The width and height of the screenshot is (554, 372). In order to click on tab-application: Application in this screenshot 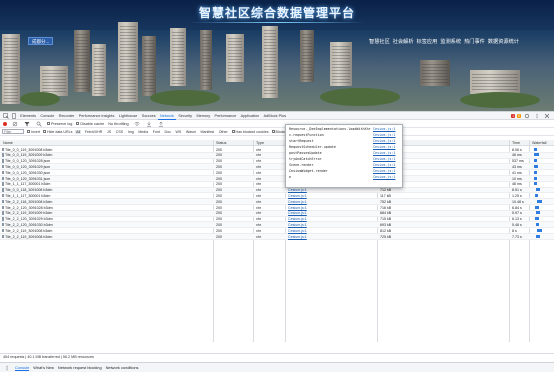, I will do `click(249, 116)`.